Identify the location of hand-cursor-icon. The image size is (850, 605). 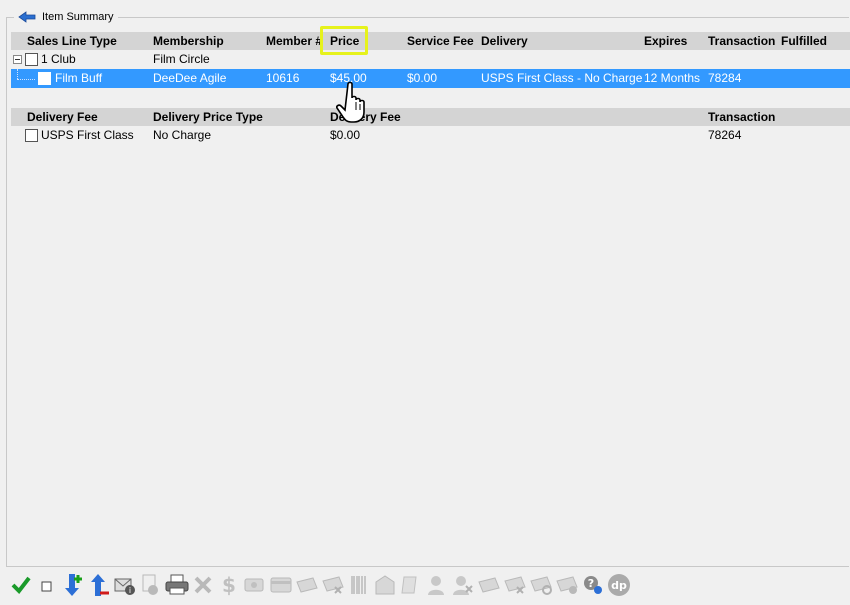
(350, 102).